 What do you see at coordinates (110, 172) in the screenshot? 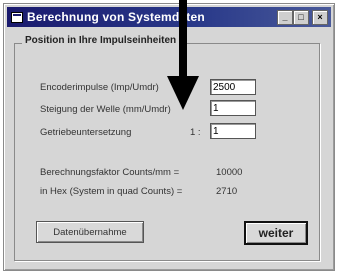
I see `factor-label: Berechnungsfaktor Counts/mm =` at bounding box center [110, 172].